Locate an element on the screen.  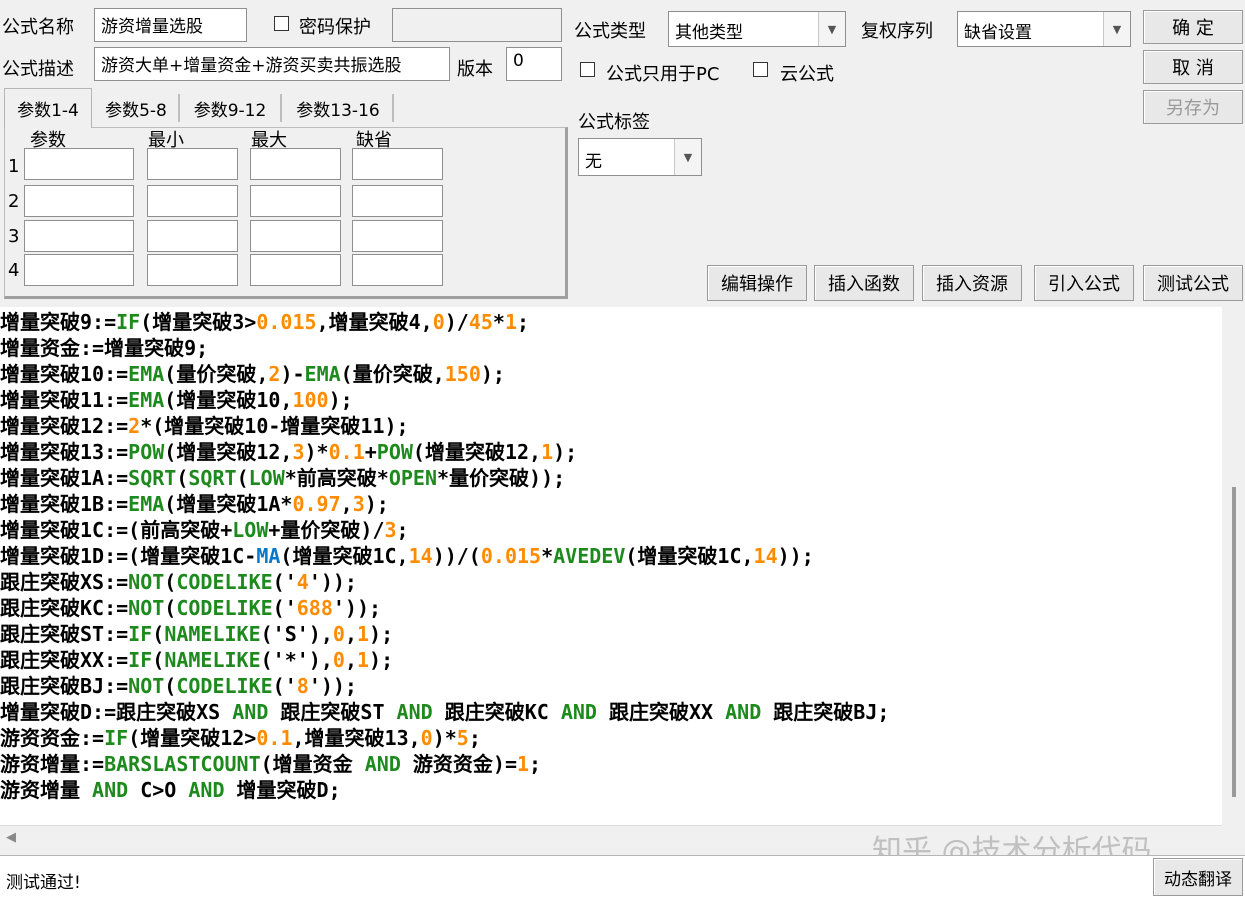
password-input is located at coordinates (477, 25).